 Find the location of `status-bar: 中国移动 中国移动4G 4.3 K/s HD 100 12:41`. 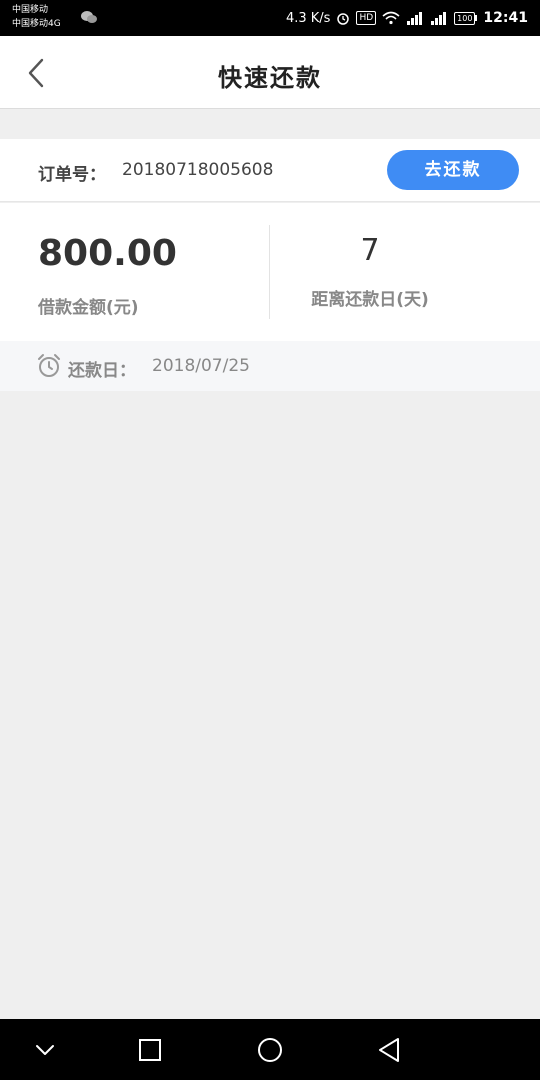

status-bar: 中国移动 中国移动4G 4.3 K/s HD 100 12:41 is located at coordinates (270, 18).